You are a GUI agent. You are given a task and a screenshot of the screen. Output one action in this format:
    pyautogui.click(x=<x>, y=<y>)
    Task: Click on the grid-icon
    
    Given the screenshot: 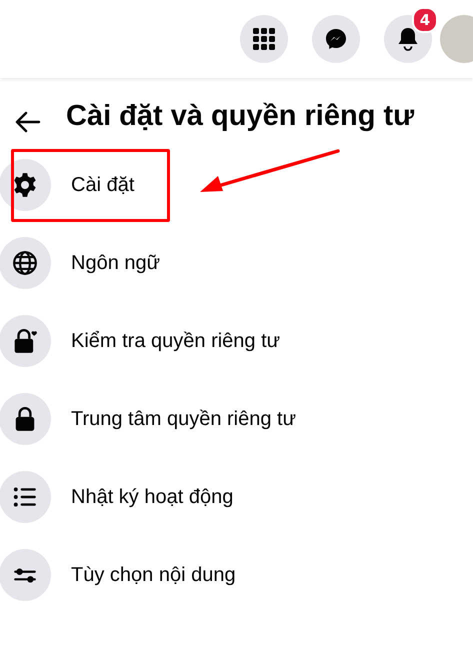 What is the action you would take?
    pyautogui.click(x=264, y=39)
    